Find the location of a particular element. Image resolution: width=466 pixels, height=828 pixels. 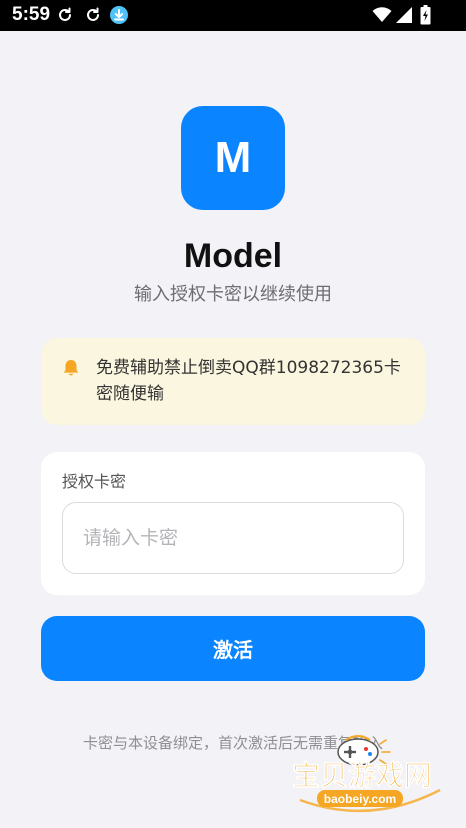

license-field-label: 授权卡密 is located at coordinates (94, 481).